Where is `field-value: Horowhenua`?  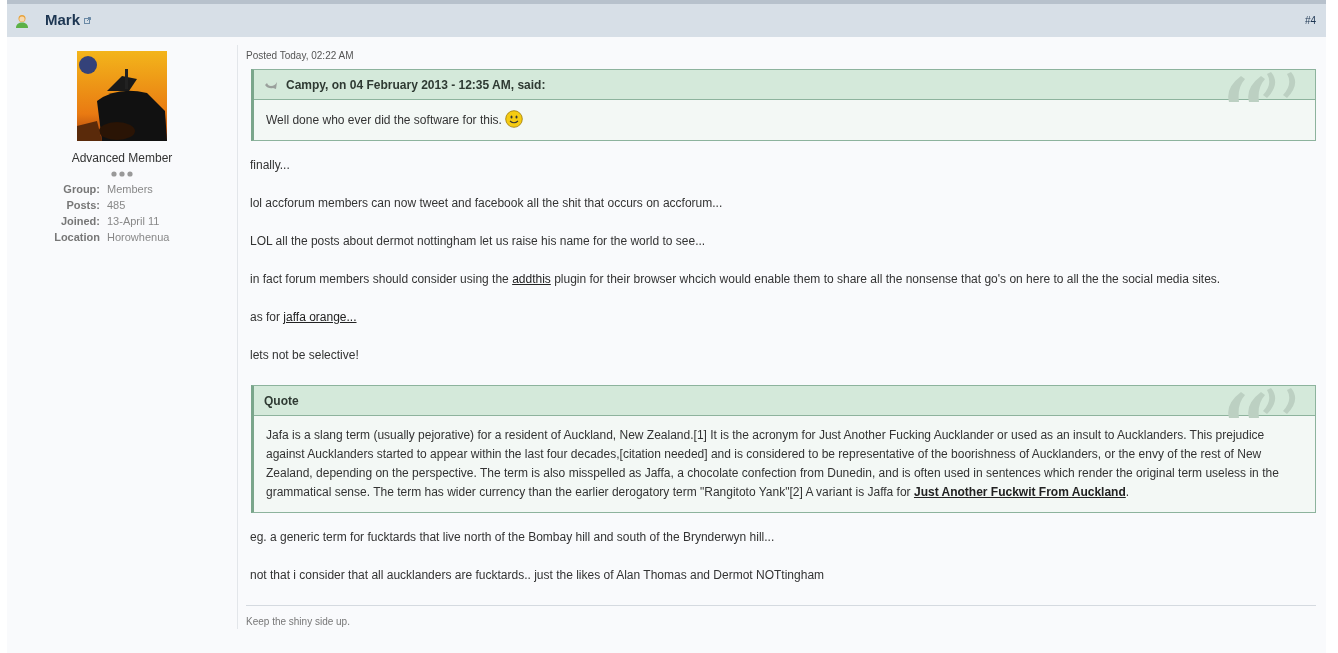
field-value: Horowhenua is located at coordinates (138, 237).